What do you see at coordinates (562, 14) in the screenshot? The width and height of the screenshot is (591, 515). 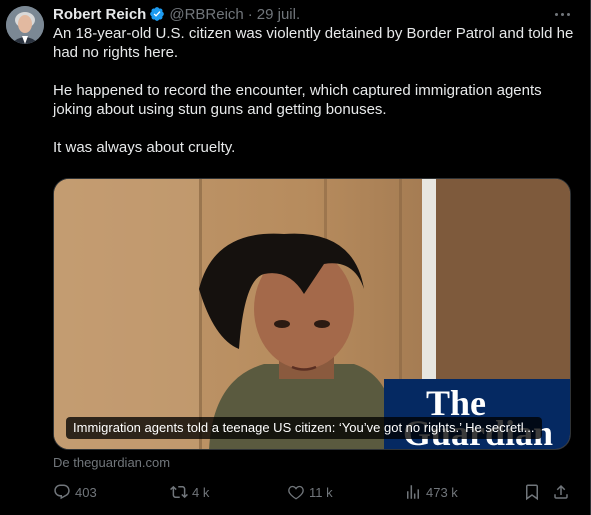 I see `more-options-icon` at bounding box center [562, 14].